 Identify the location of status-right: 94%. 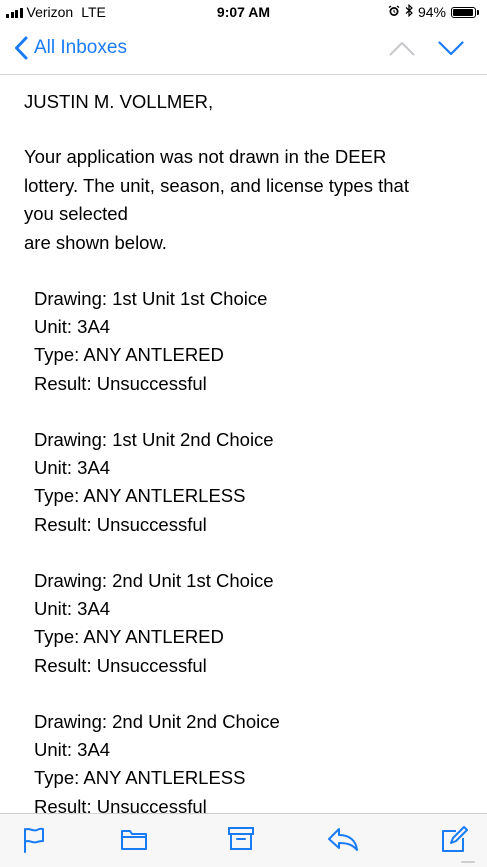
(433, 11).